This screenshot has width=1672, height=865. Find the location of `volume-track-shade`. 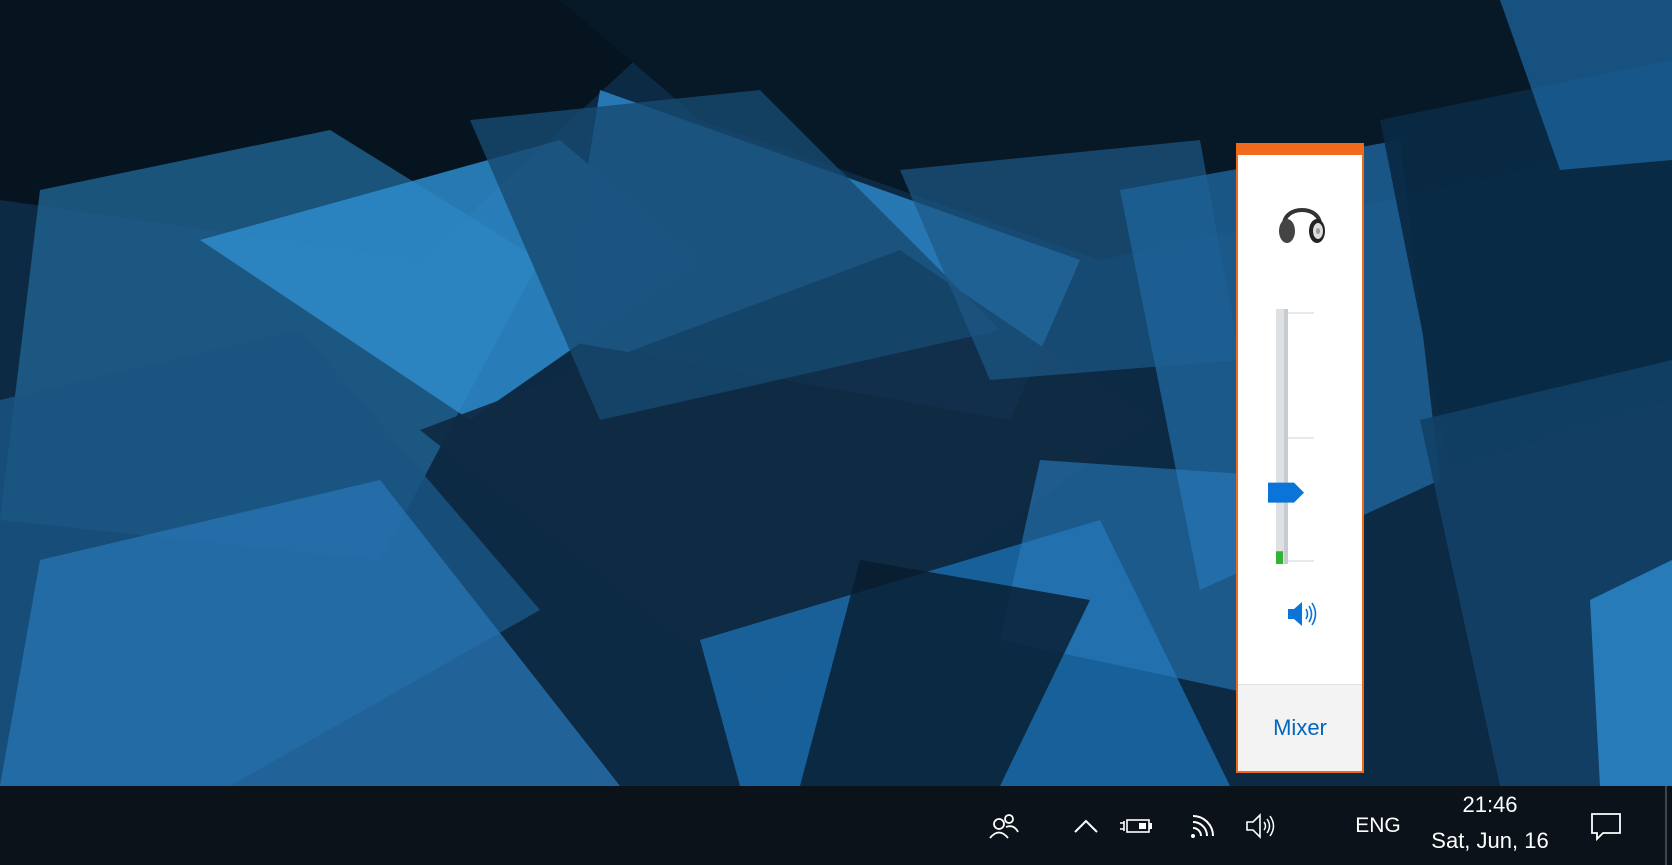

volume-track-shade is located at coordinates (1286, 436).